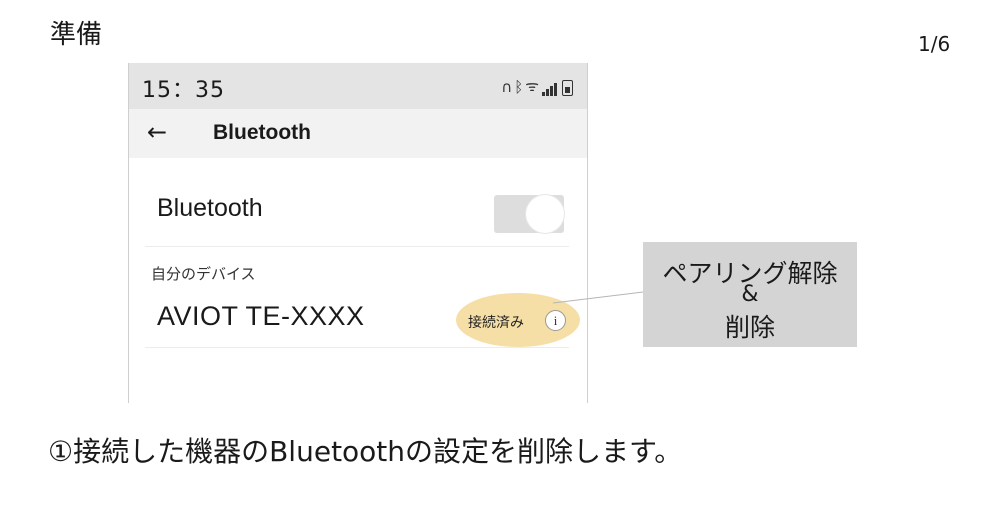  What do you see at coordinates (934, 44) in the screenshot?
I see `page-number: 1/6` at bounding box center [934, 44].